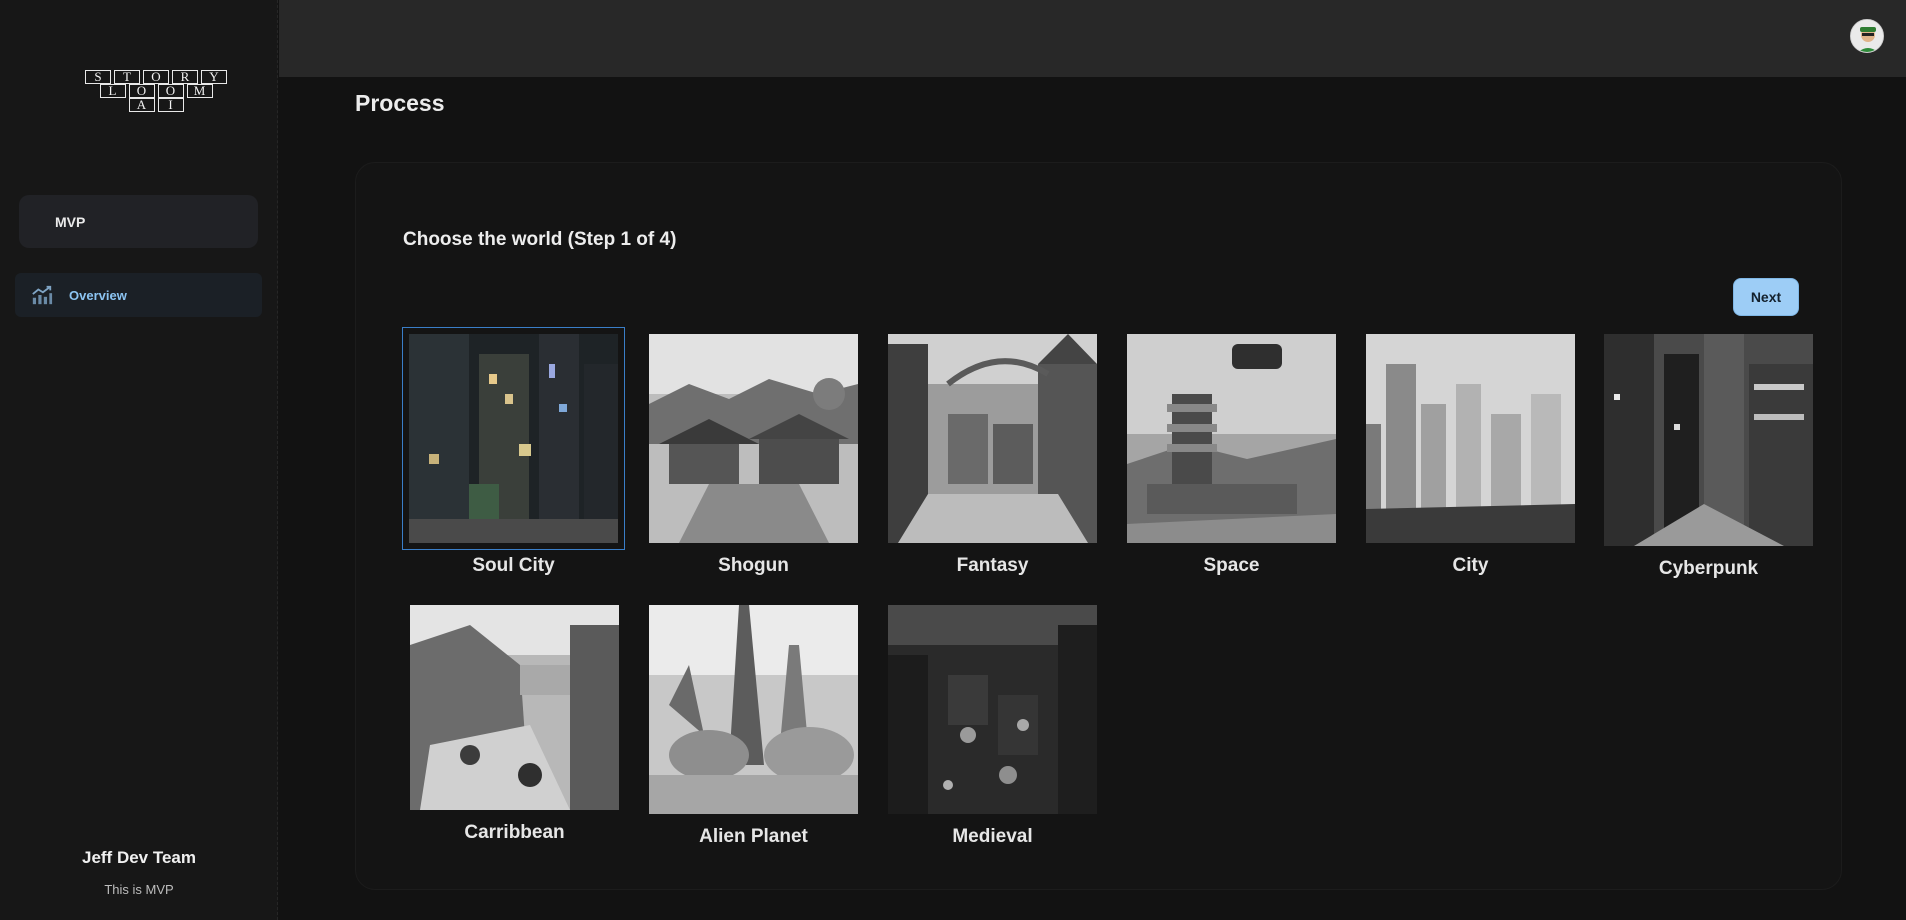  What do you see at coordinates (1470, 565) in the screenshot?
I see `world-label: City` at bounding box center [1470, 565].